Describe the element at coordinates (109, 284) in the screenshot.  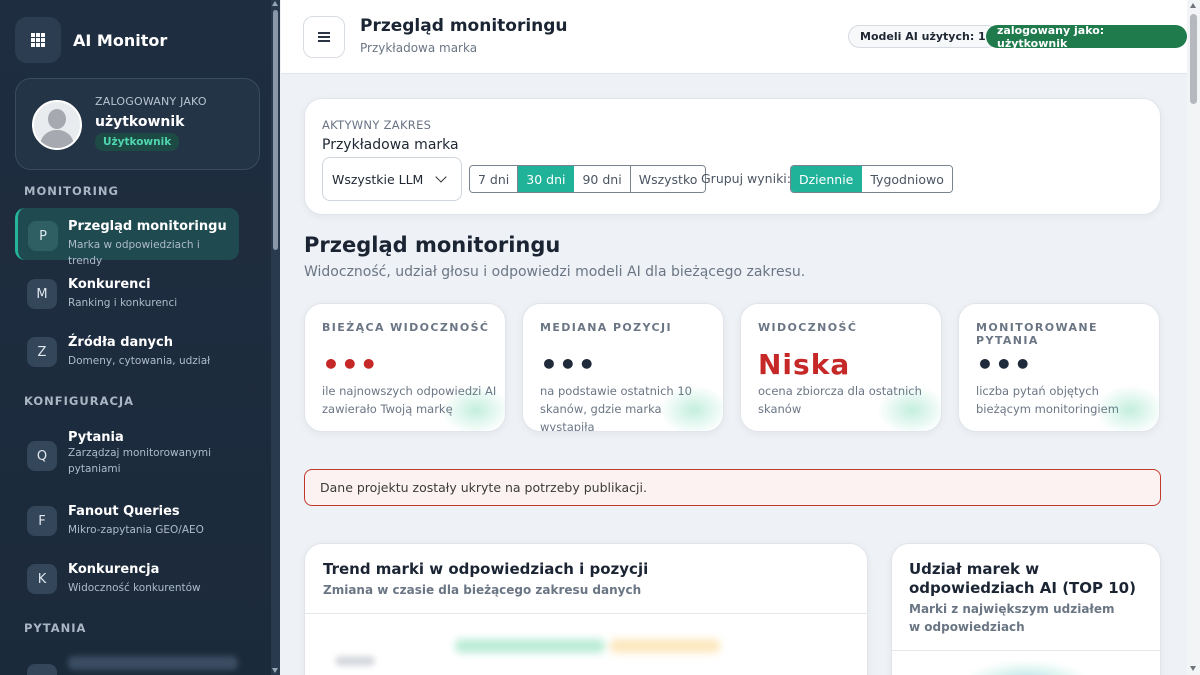
I see `sidebar-item-title: Konkurenci` at that location.